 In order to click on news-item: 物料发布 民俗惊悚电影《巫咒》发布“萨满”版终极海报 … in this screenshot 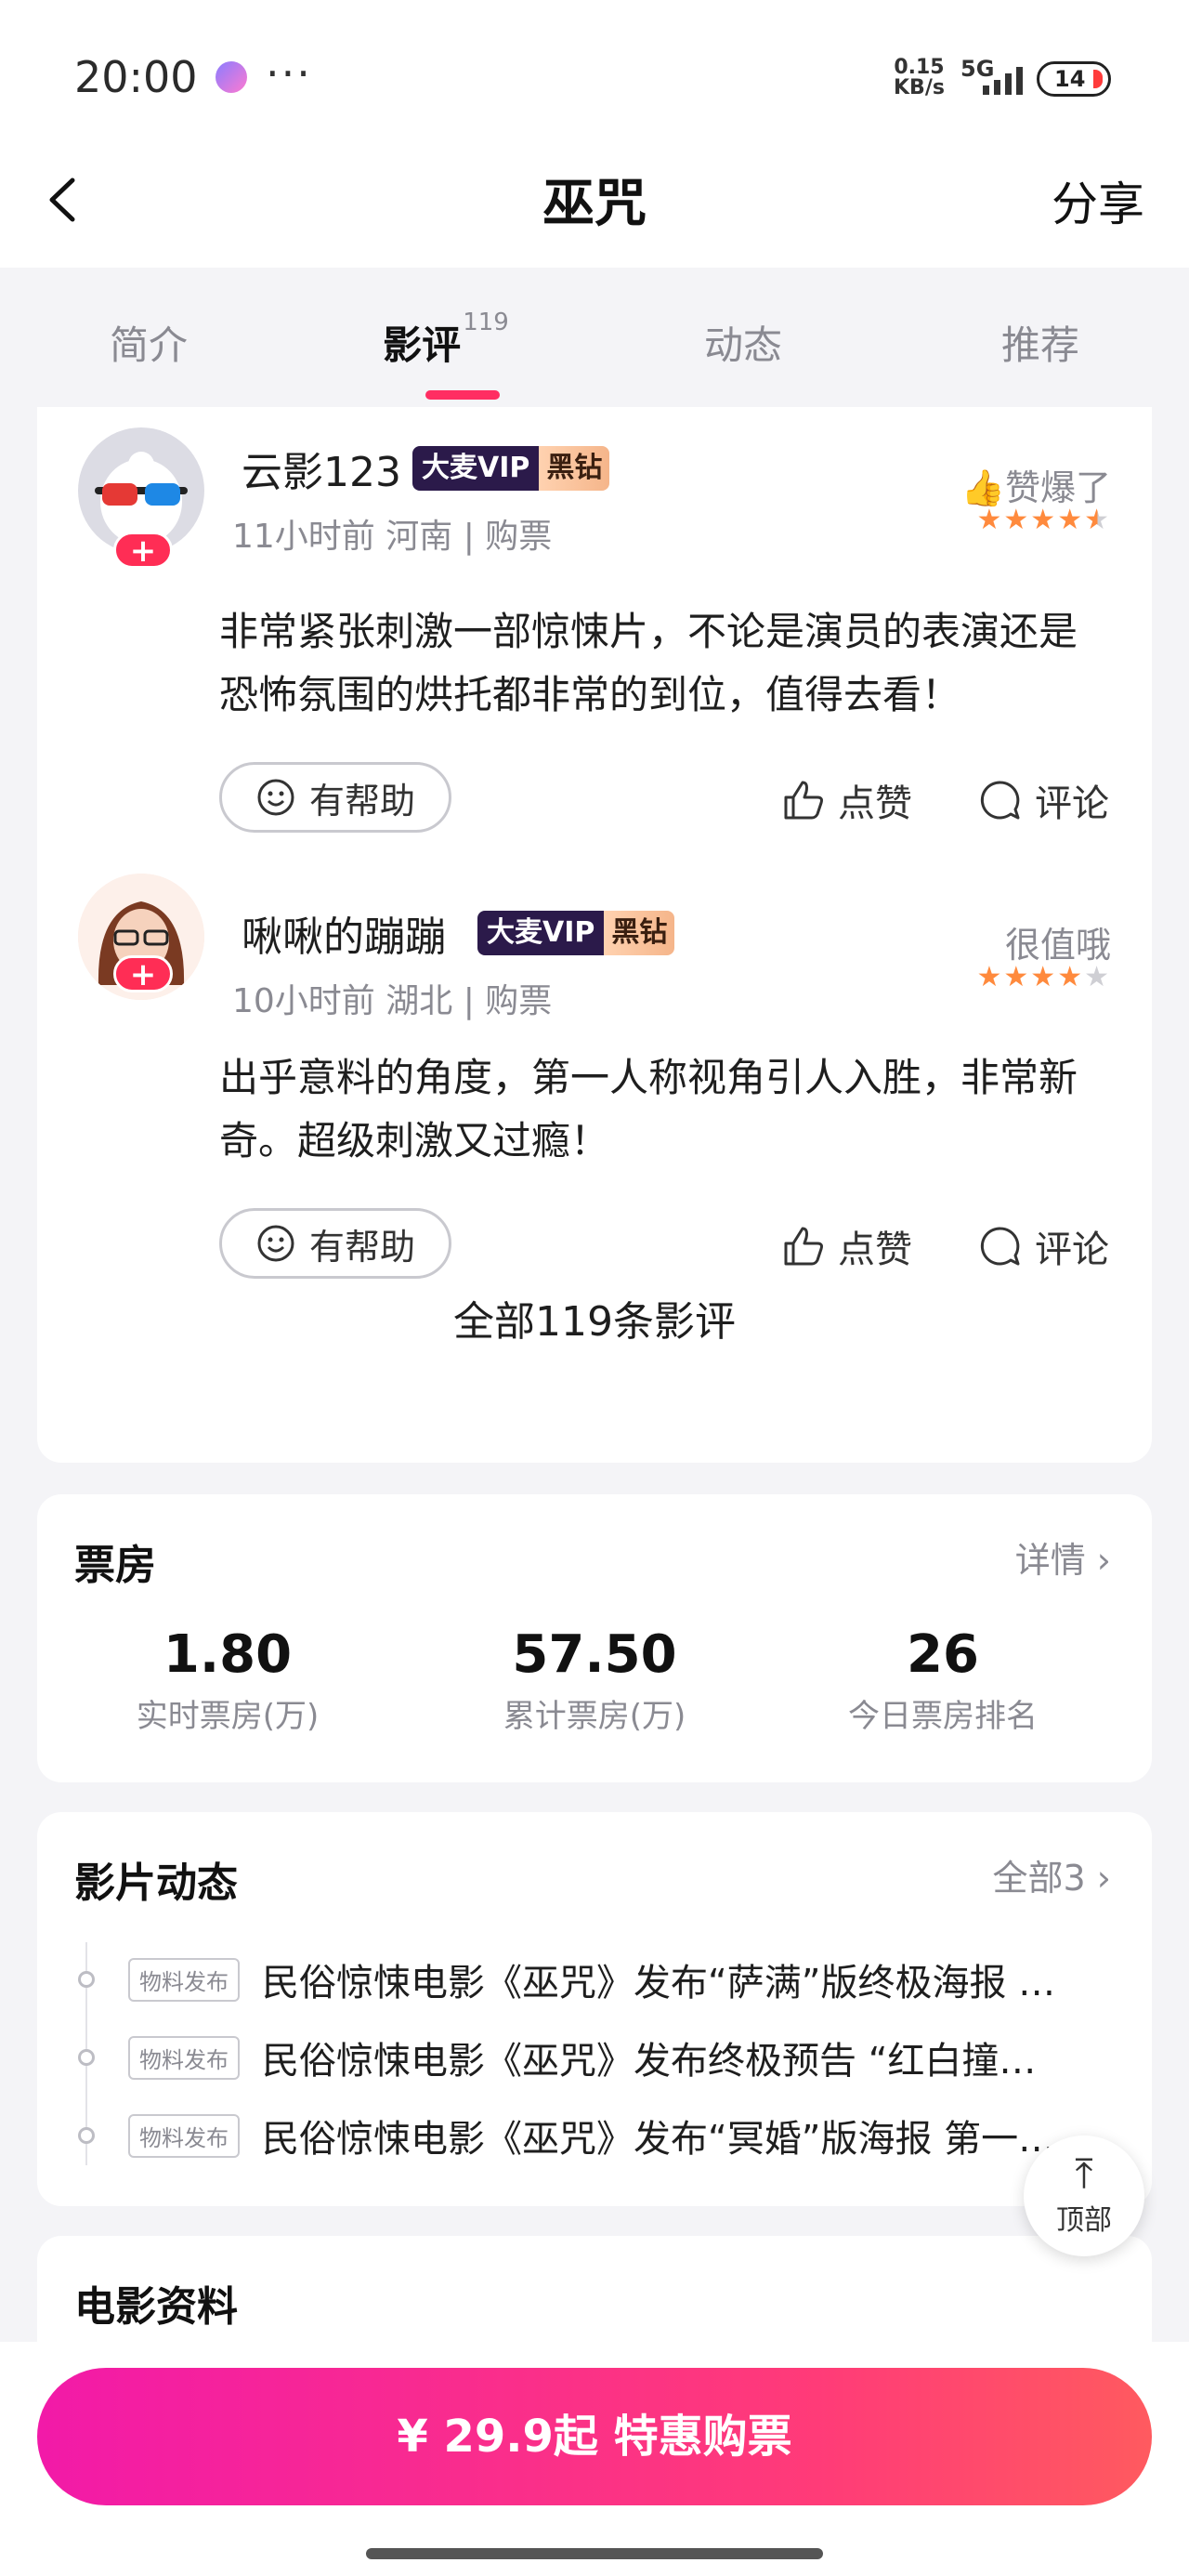, I will do `click(598, 1979)`.